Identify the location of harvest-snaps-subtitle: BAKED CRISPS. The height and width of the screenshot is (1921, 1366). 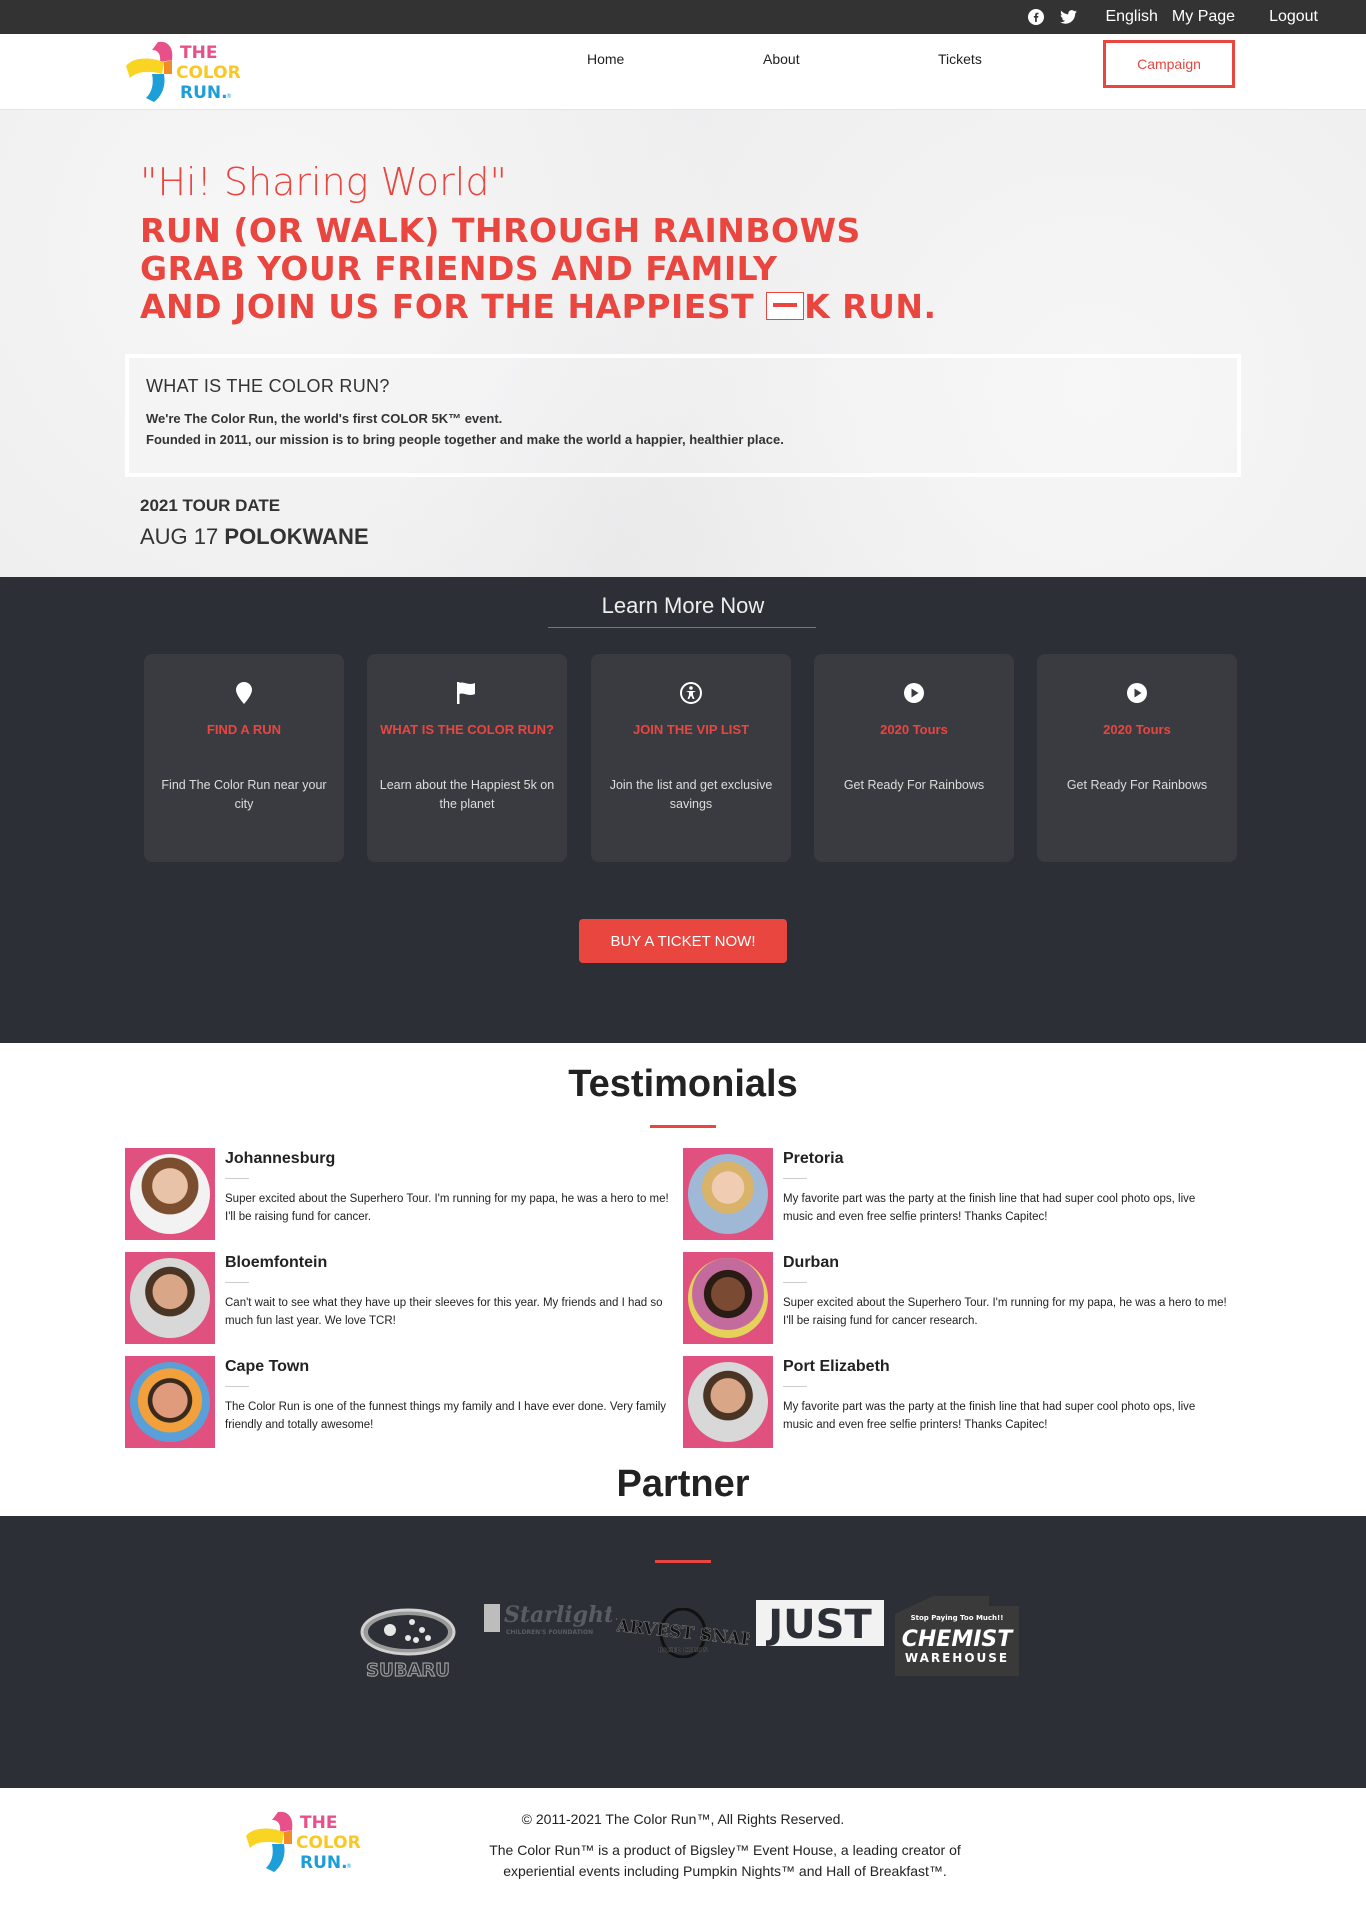
(682, 1650).